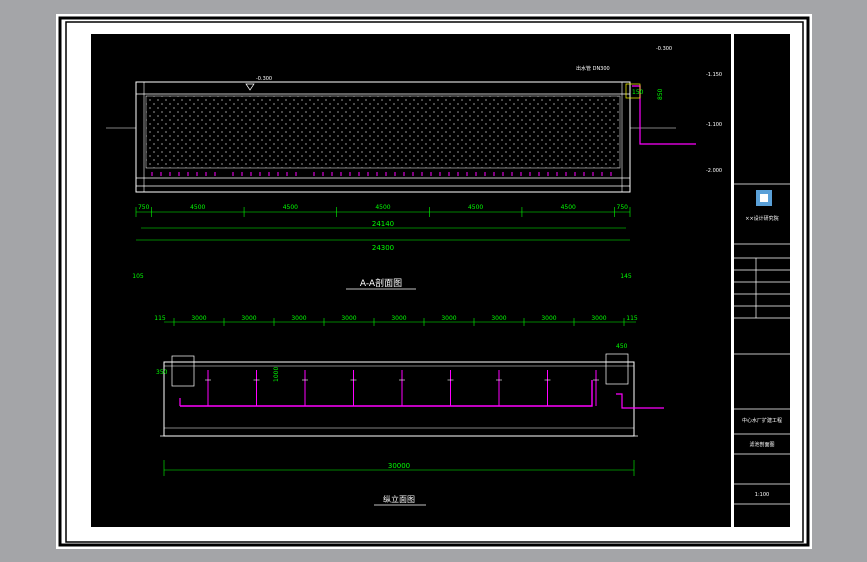  Describe the element at coordinates (626, 276) in the screenshot. I see `right-edge-dim: 145` at that location.